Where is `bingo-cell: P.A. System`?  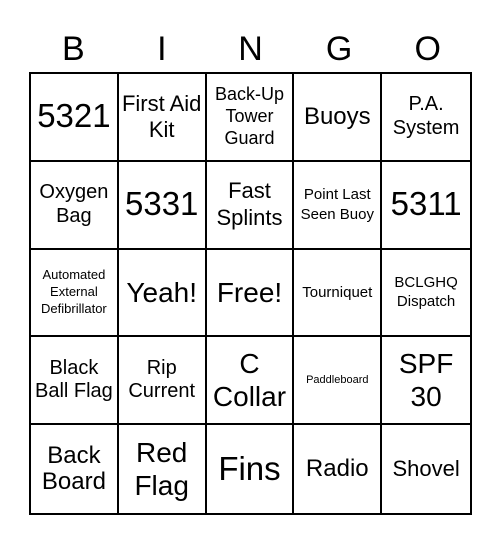
bingo-cell: P.A. System is located at coordinates (426, 118).